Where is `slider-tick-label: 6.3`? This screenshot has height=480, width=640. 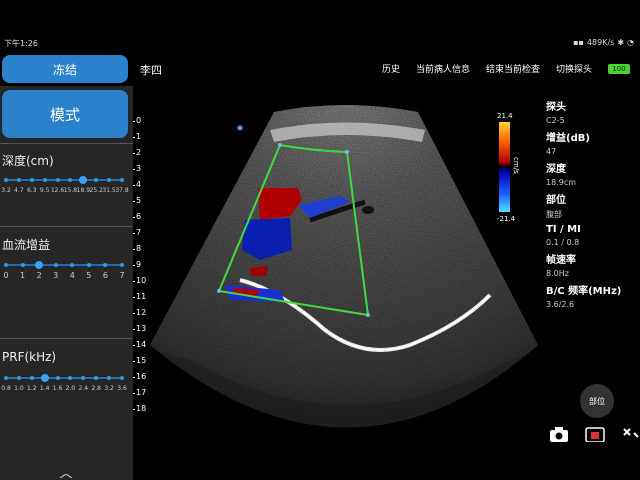
slider-tick-label: 6.3 is located at coordinates (31, 190).